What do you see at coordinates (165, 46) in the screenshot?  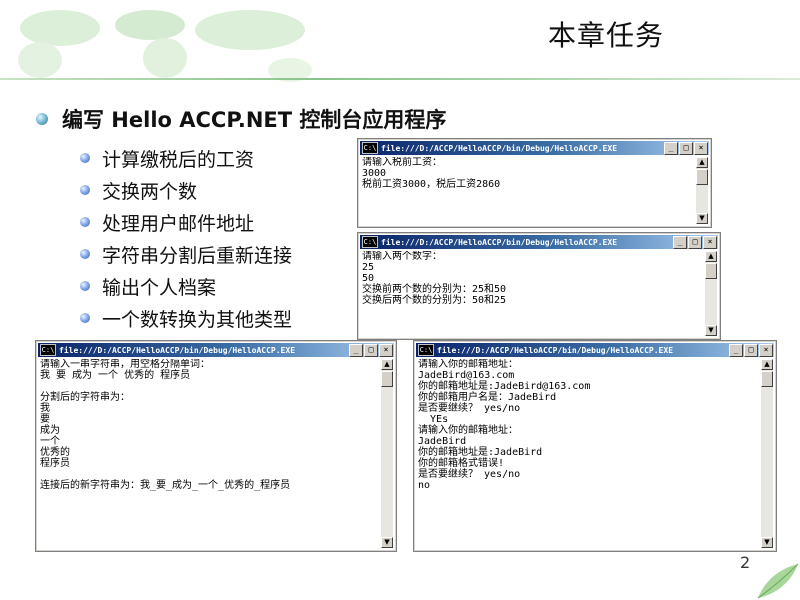 I see `world-map-background` at bounding box center [165, 46].